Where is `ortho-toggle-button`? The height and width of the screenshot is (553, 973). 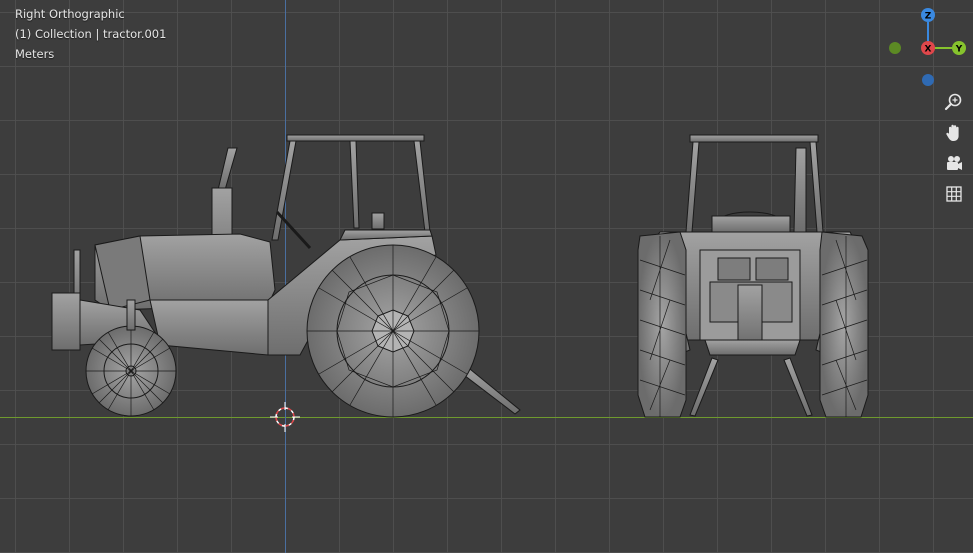 ortho-toggle-button is located at coordinates (954, 194).